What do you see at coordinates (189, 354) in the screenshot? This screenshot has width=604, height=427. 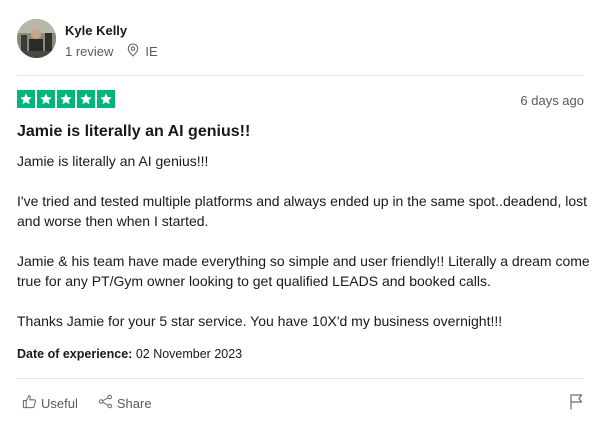 I see `experience-date: 02 November 2023` at bounding box center [189, 354].